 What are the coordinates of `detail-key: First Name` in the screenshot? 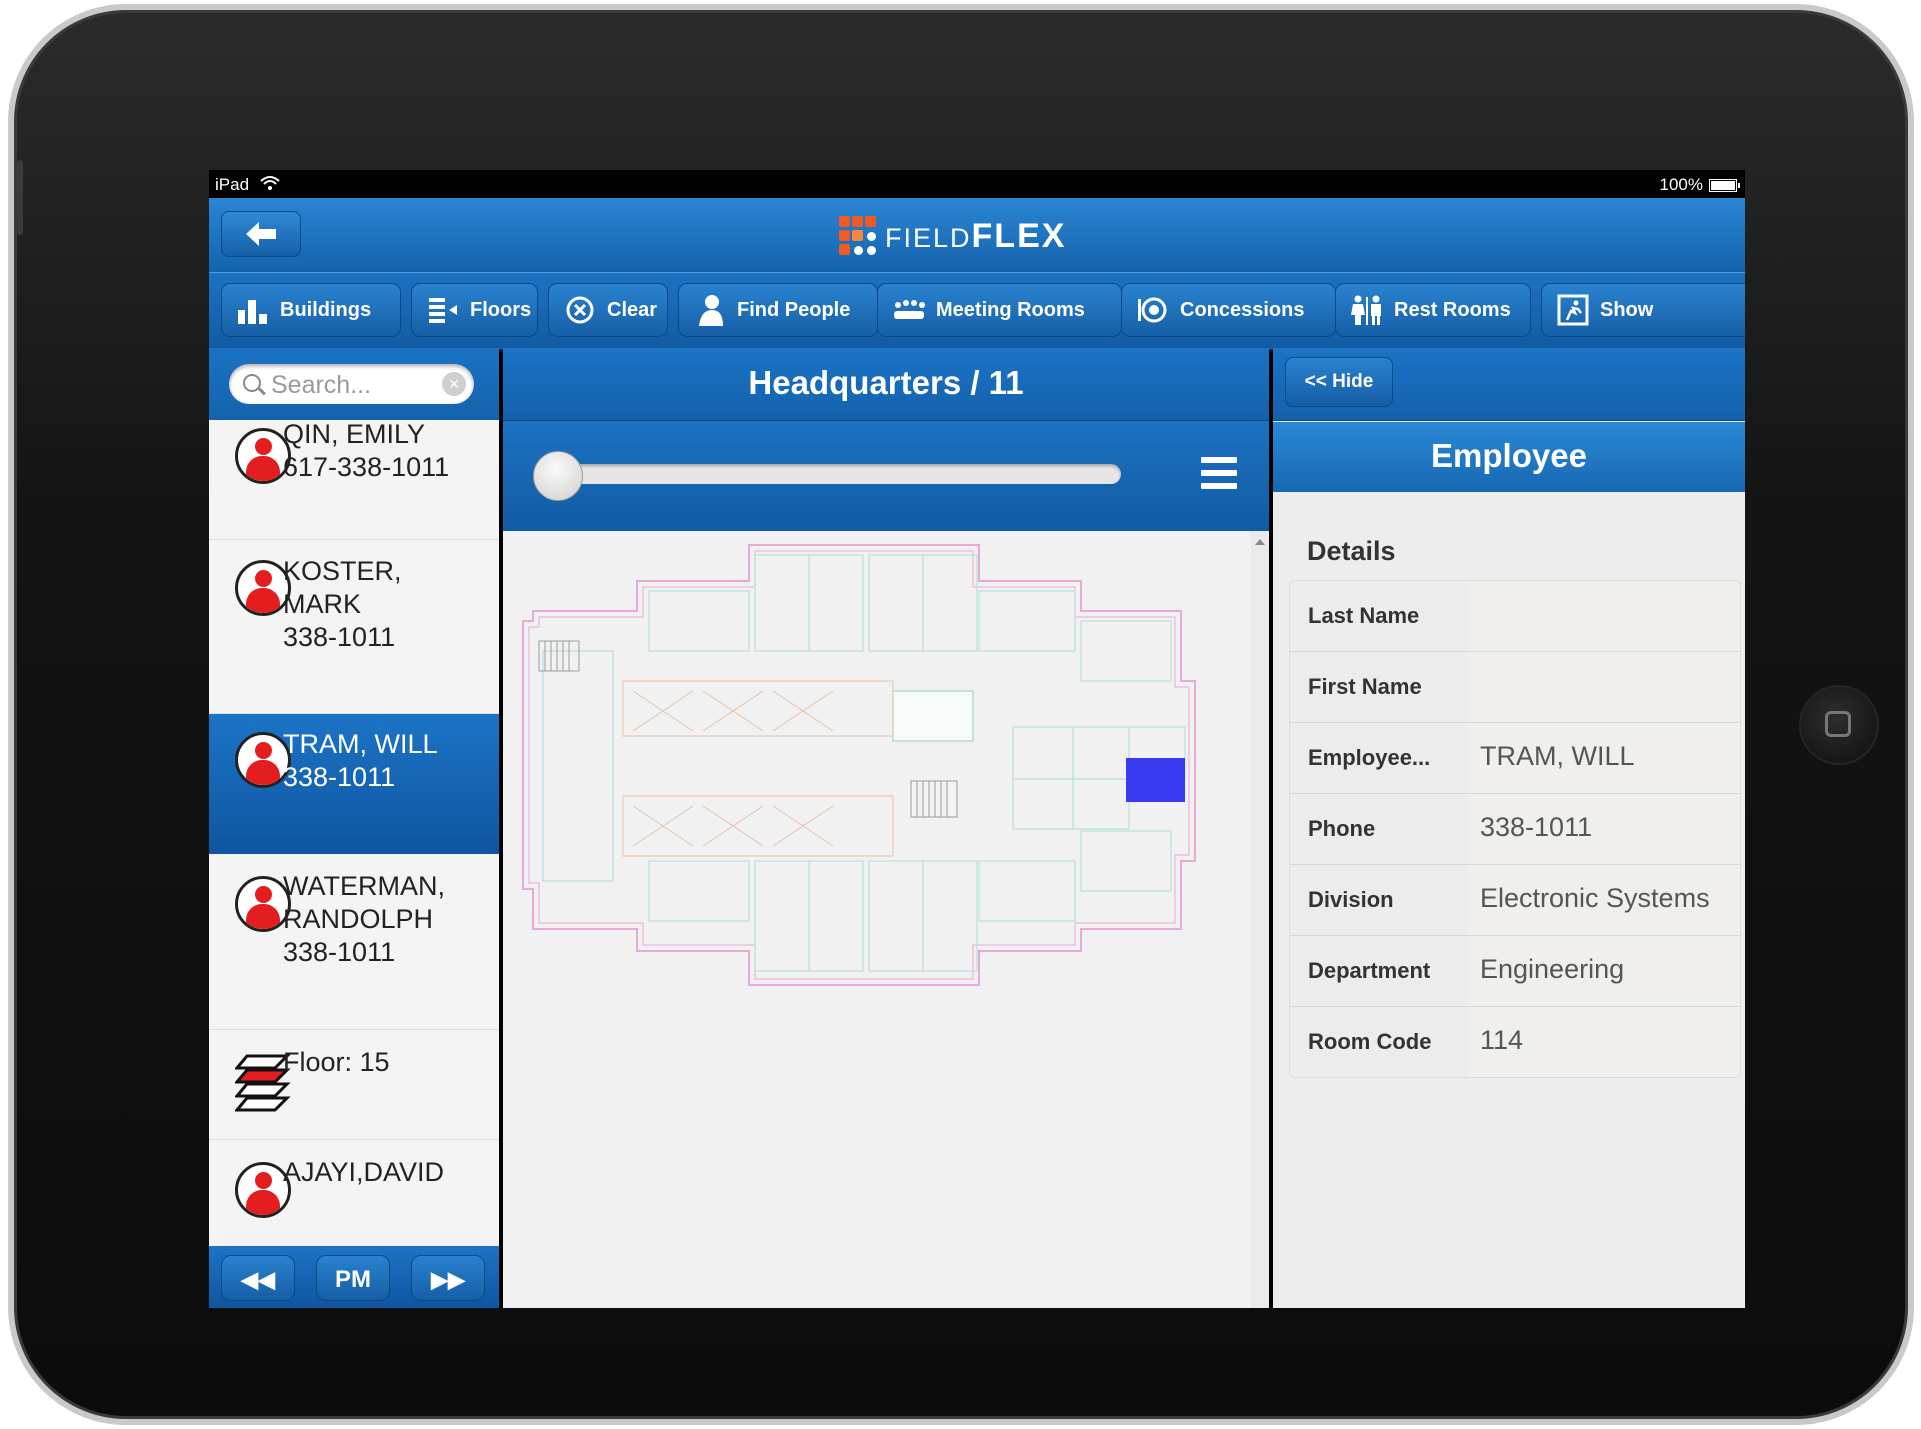 It's located at (1379, 687).